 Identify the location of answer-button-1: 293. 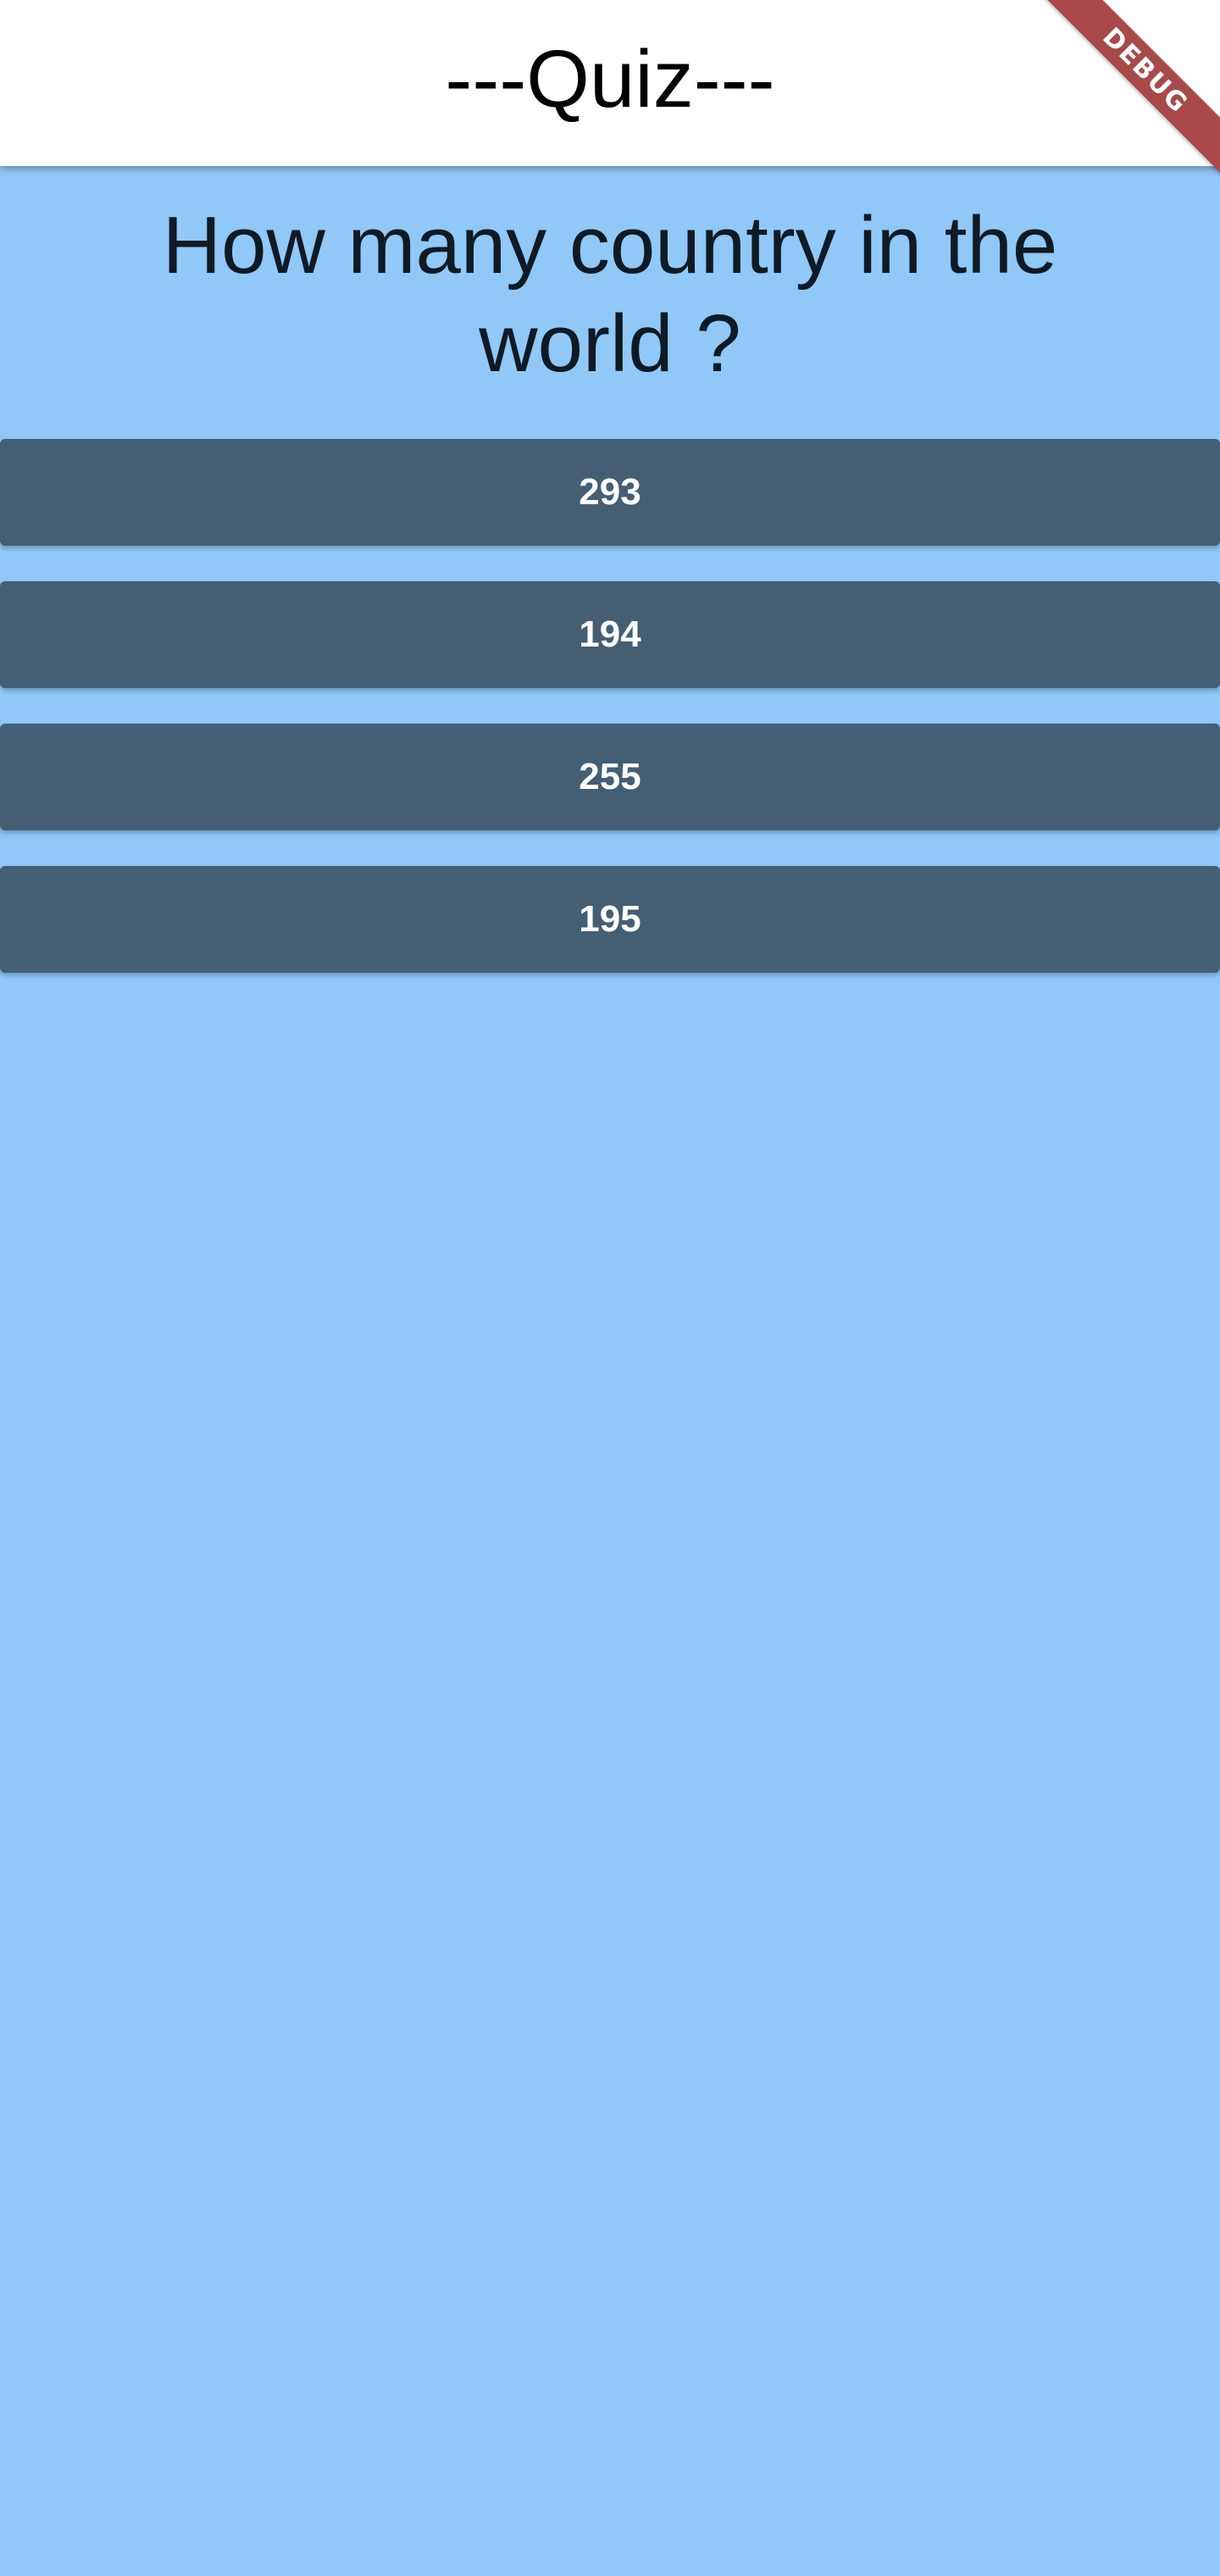
(610, 492).